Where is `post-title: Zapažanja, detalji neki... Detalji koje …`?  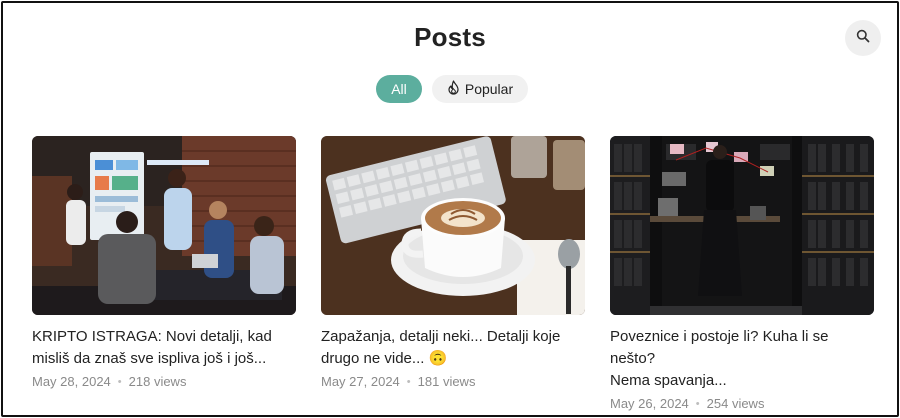 post-title: Zapažanja, detalji neki... Detalji koje … is located at coordinates (453, 348).